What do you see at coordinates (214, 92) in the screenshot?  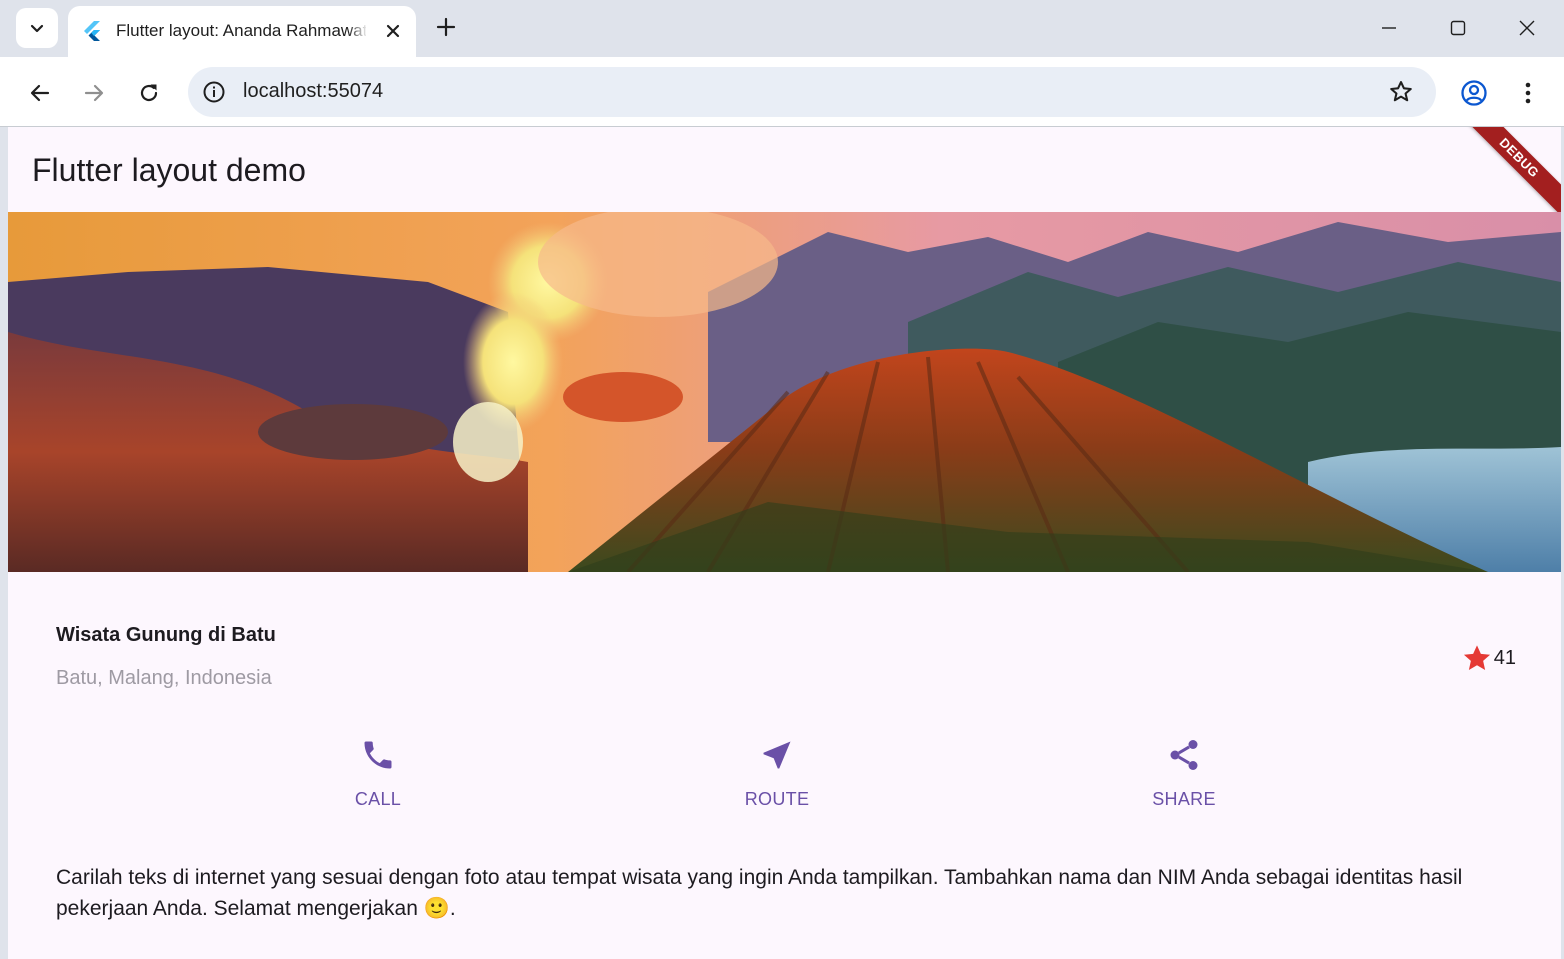 I see `site-info-icon` at bounding box center [214, 92].